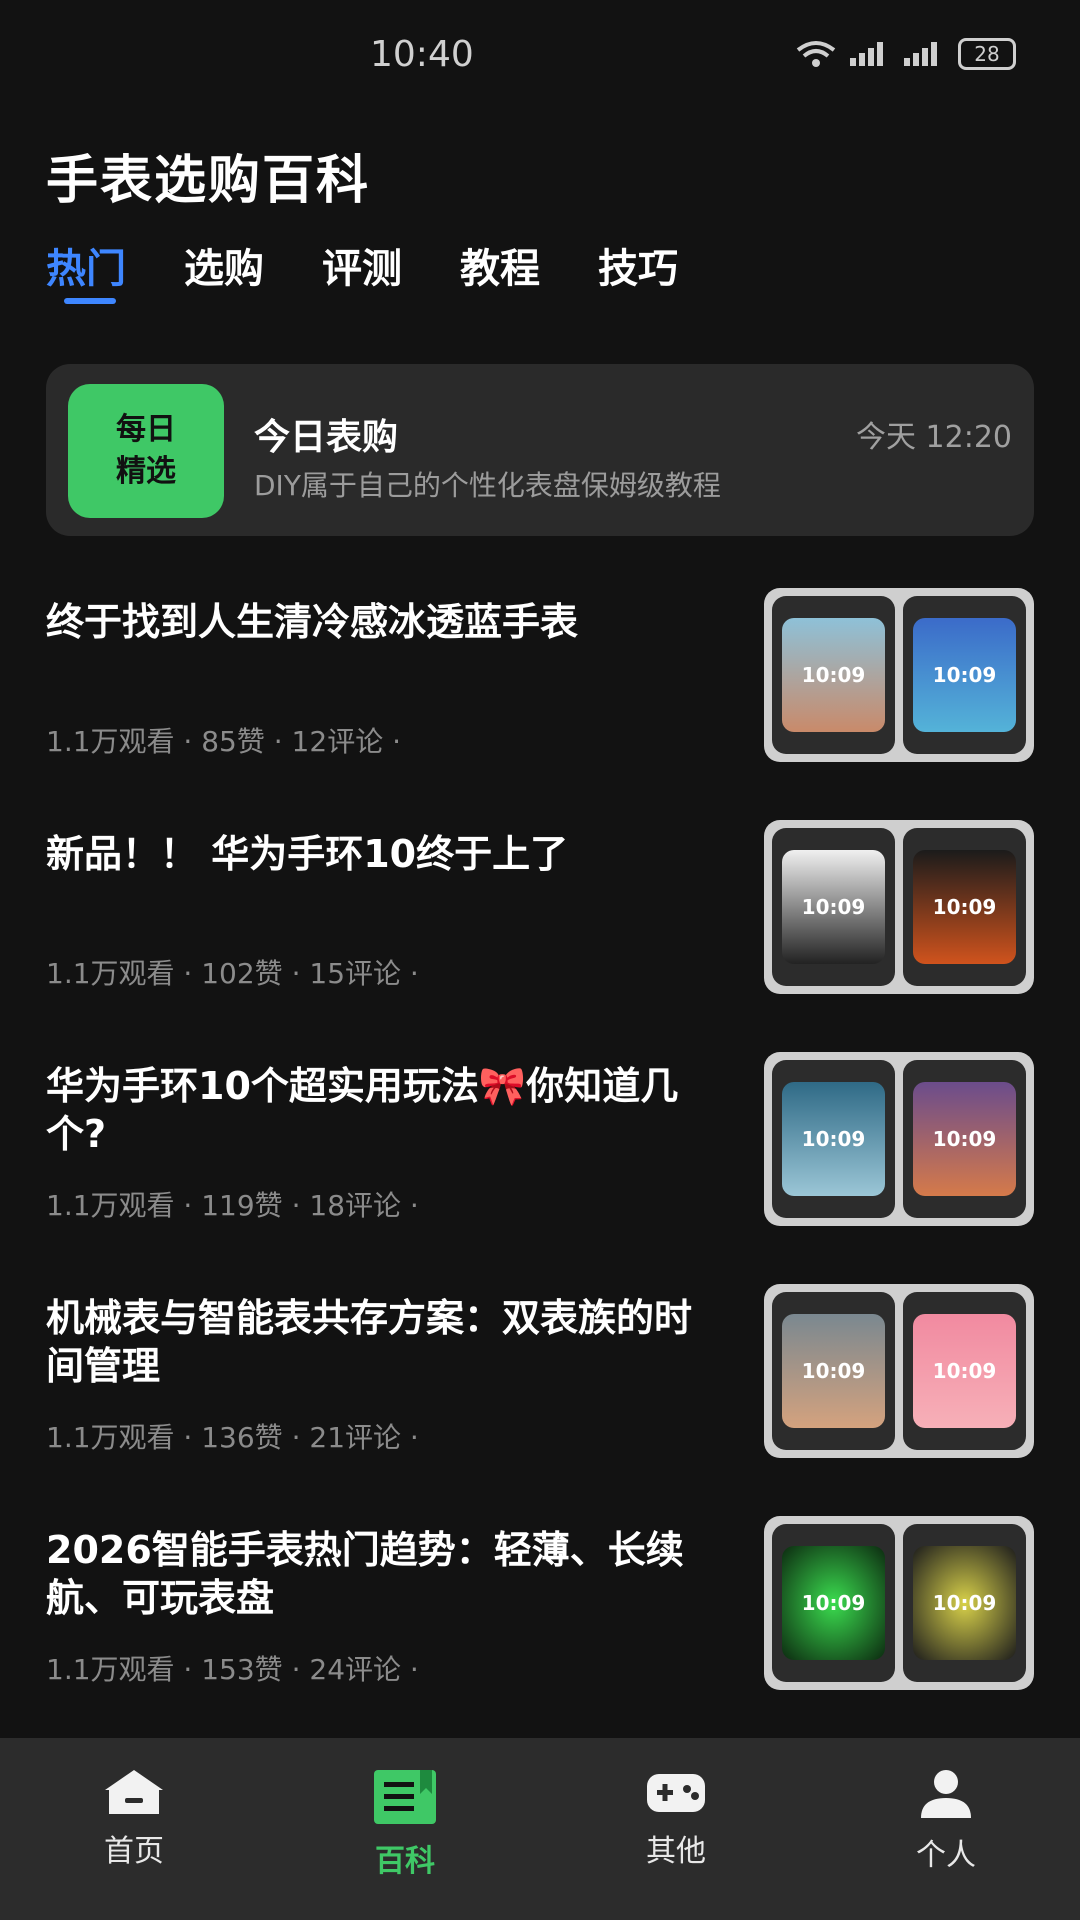 The width and height of the screenshot is (1080, 1920). I want to click on status-icons: 28, so click(906, 54).